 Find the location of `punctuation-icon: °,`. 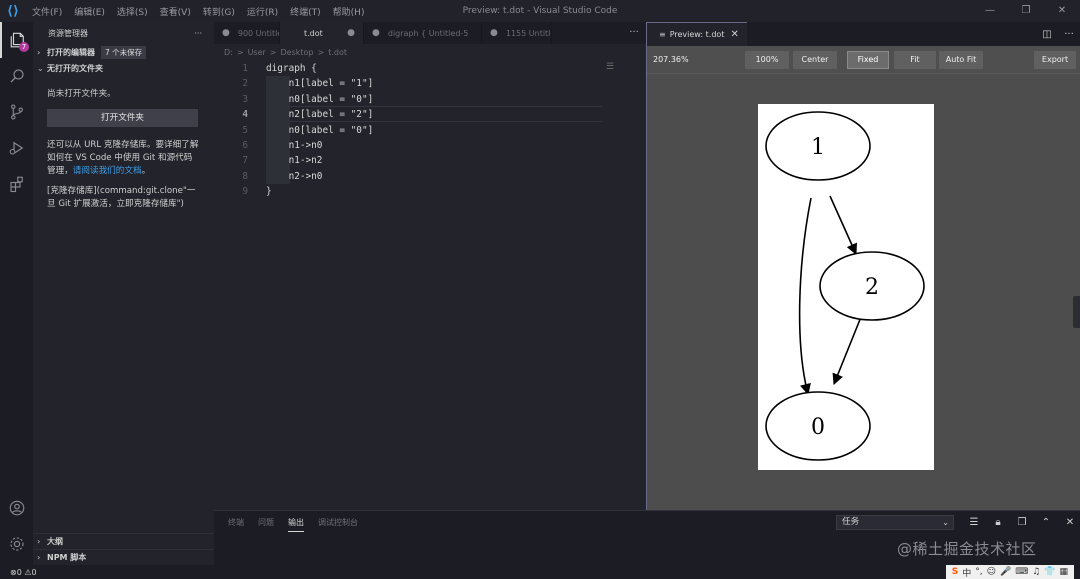

punctuation-icon: °, is located at coordinates (978, 572).